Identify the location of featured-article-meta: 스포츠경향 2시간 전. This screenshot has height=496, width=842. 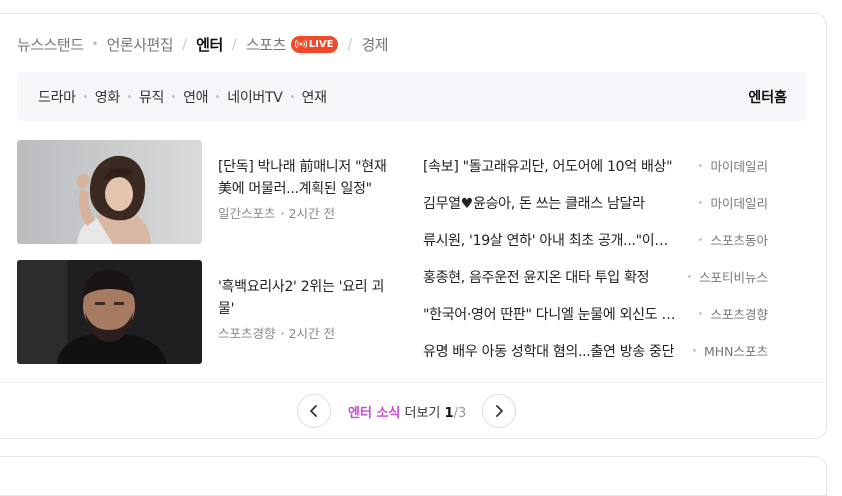
(308, 334).